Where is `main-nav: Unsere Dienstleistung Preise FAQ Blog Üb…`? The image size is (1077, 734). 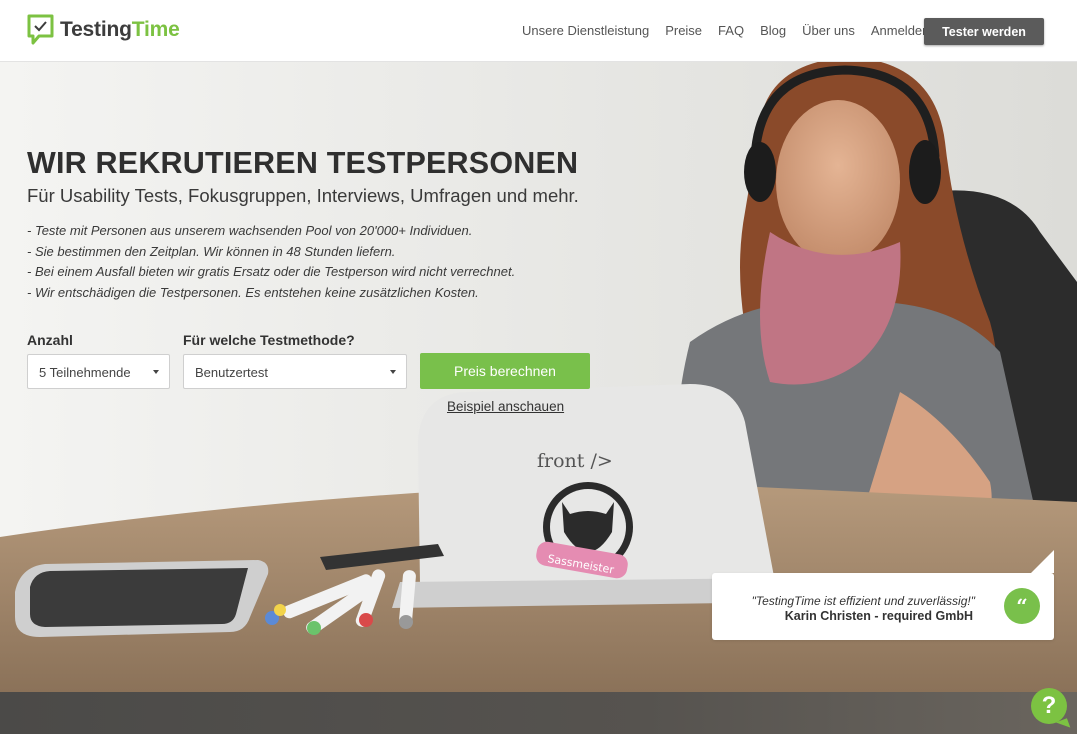 main-nav: Unsere Dienstleistung Preise FAQ Blog Üb… is located at coordinates (733, 30).